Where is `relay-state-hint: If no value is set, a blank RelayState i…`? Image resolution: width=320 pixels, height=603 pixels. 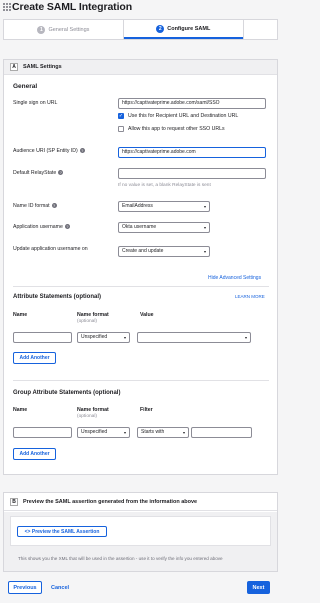 relay-state-hint: If no value is set, a blank RelayState i… is located at coordinates (164, 185).